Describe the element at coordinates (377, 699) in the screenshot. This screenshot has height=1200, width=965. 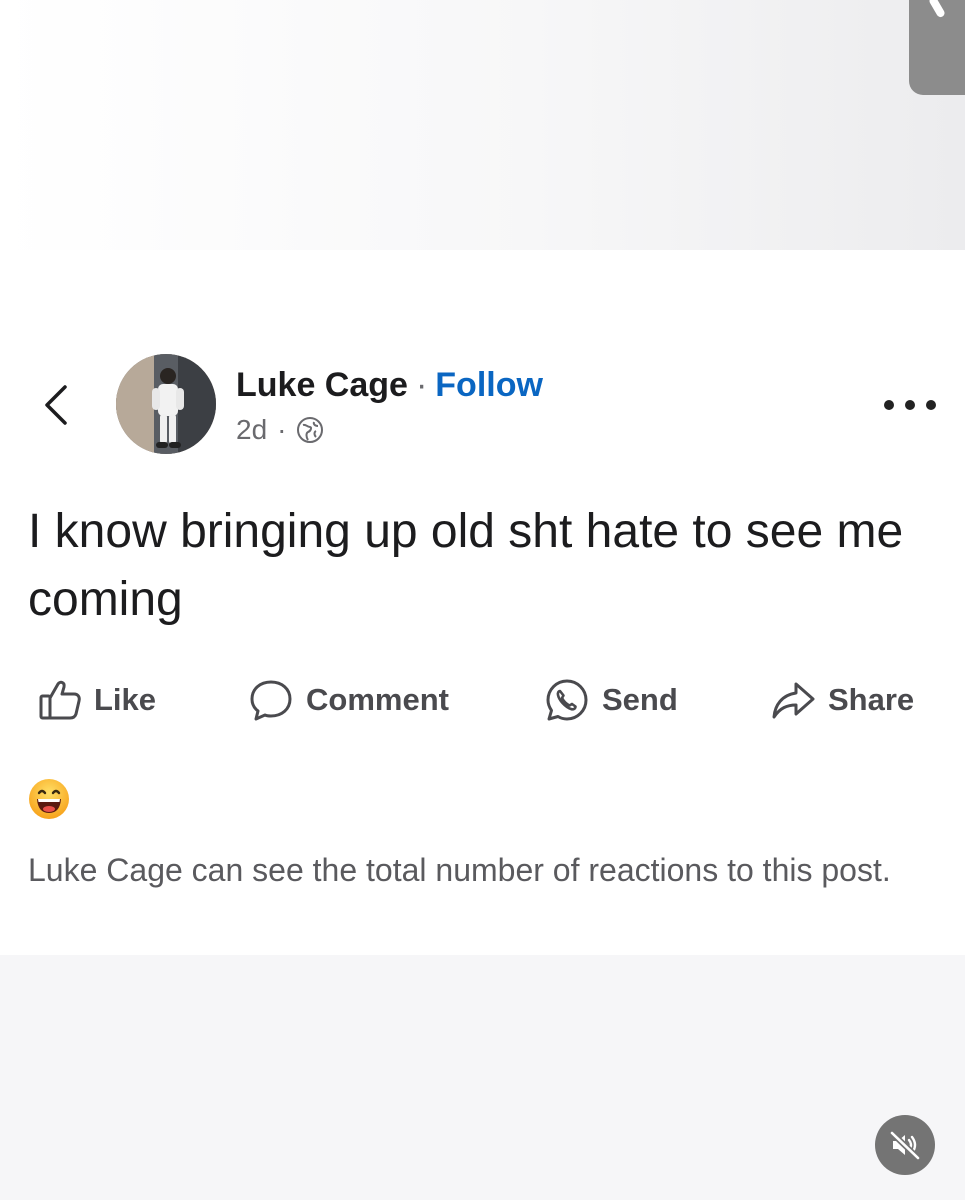
I see `comment-label: Comment` at that location.